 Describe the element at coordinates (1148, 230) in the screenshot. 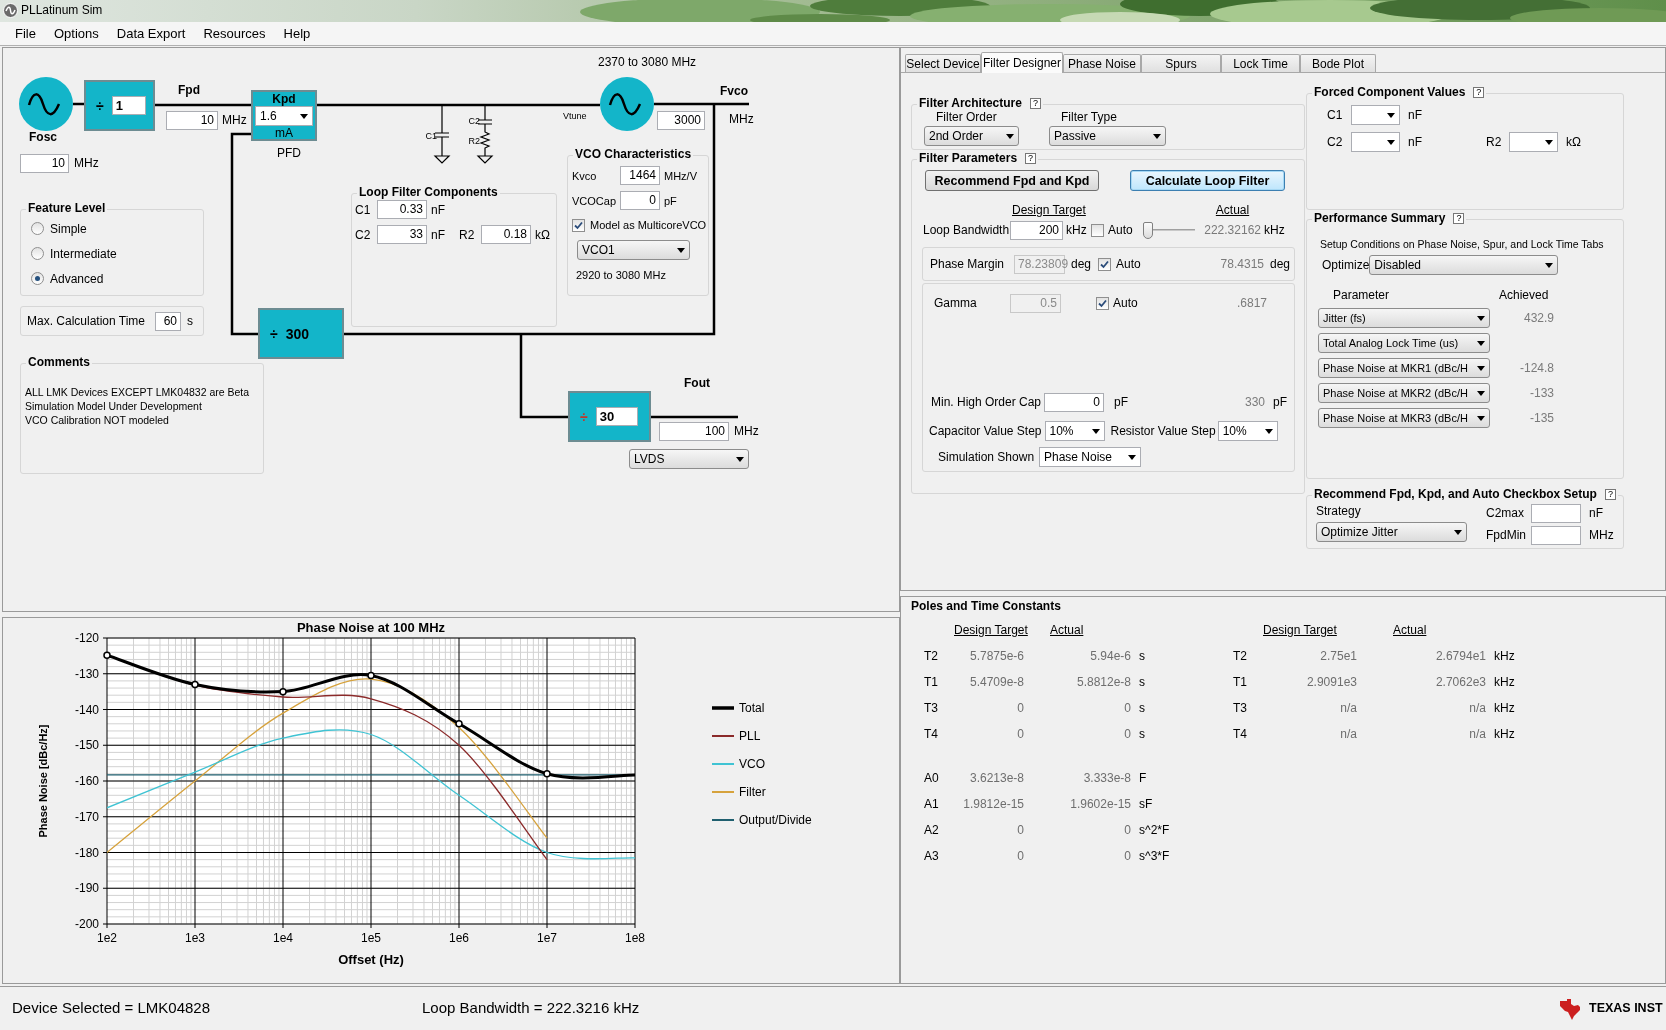

I see `slider-thumb` at that location.